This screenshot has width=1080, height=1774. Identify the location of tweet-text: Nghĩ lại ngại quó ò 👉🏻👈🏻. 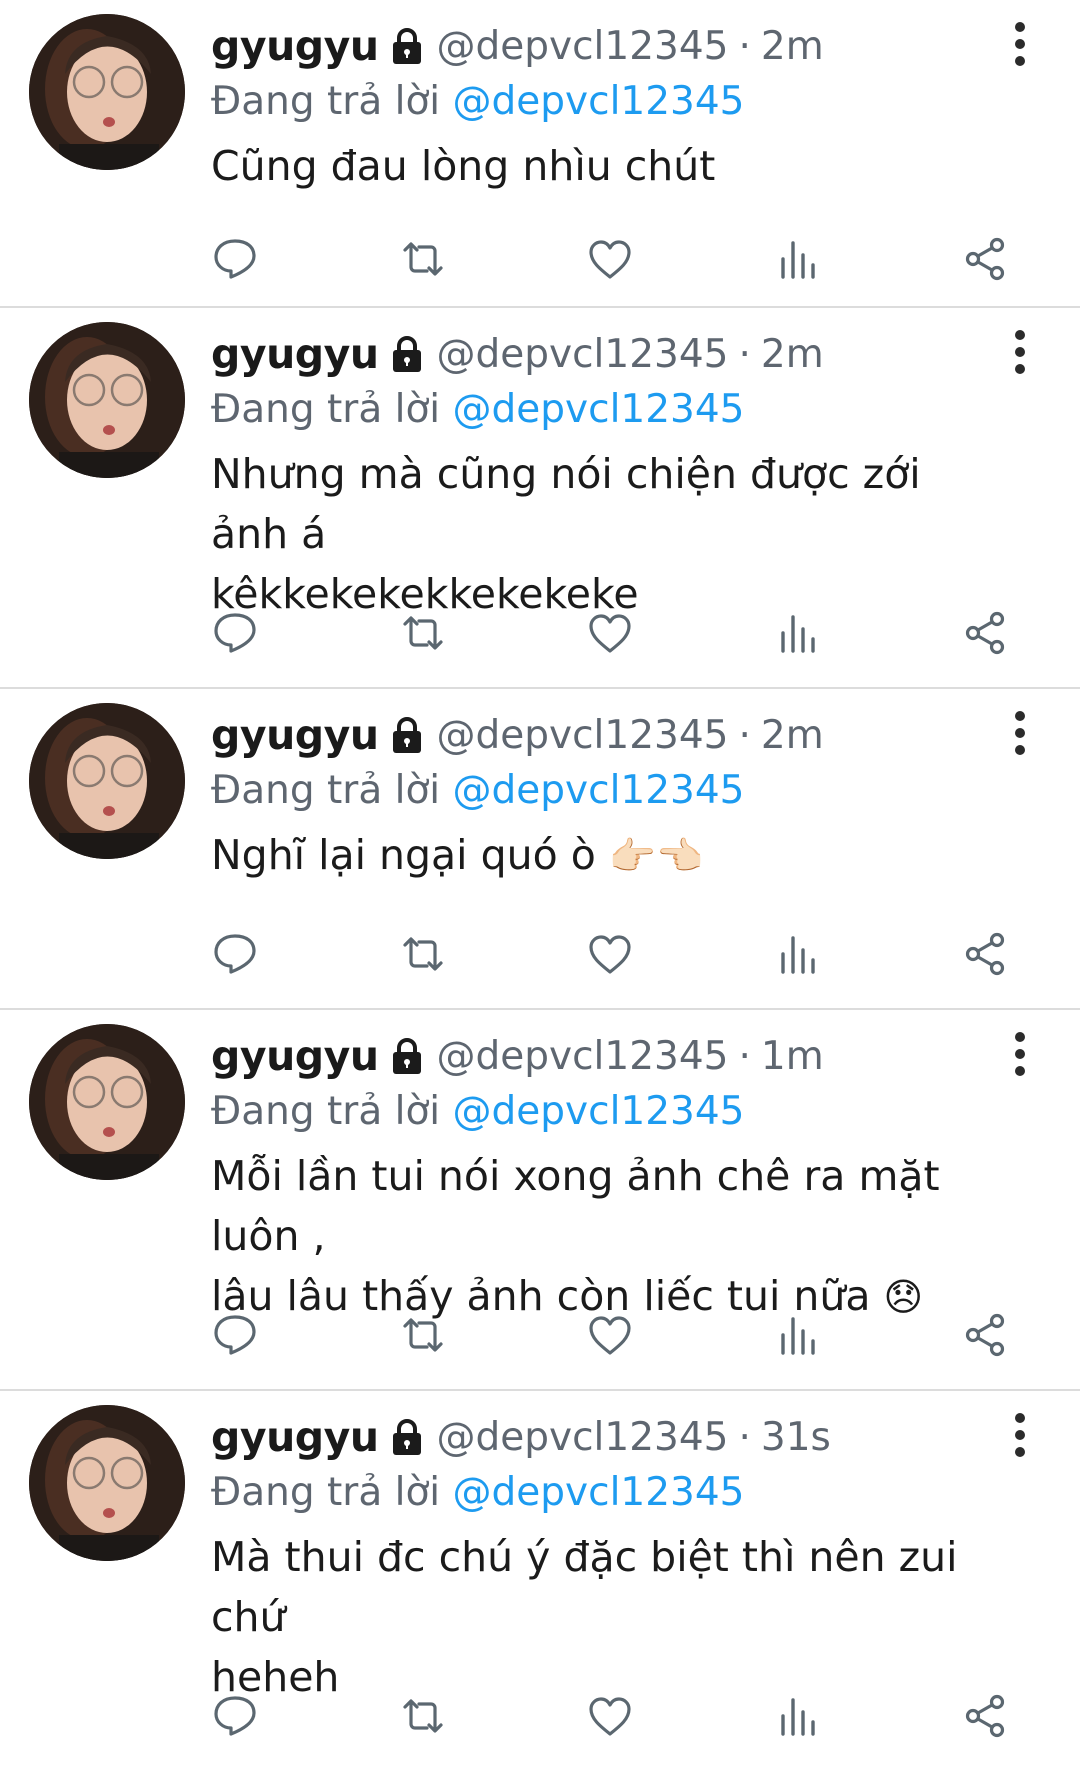
(610, 855).